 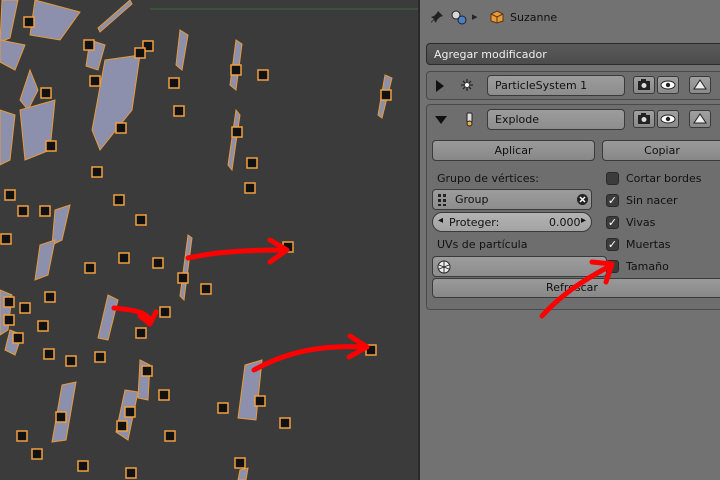 I want to click on option-label: Sin nacer, so click(x=652, y=200).